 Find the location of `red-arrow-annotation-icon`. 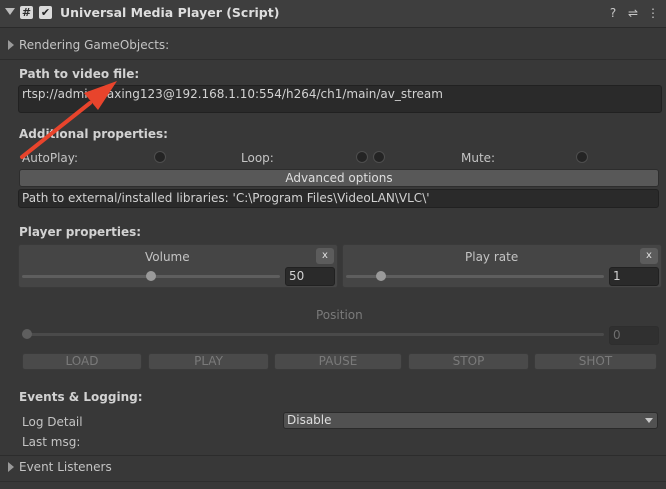

red-arrow-annotation-icon is located at coordinates (68, 120).